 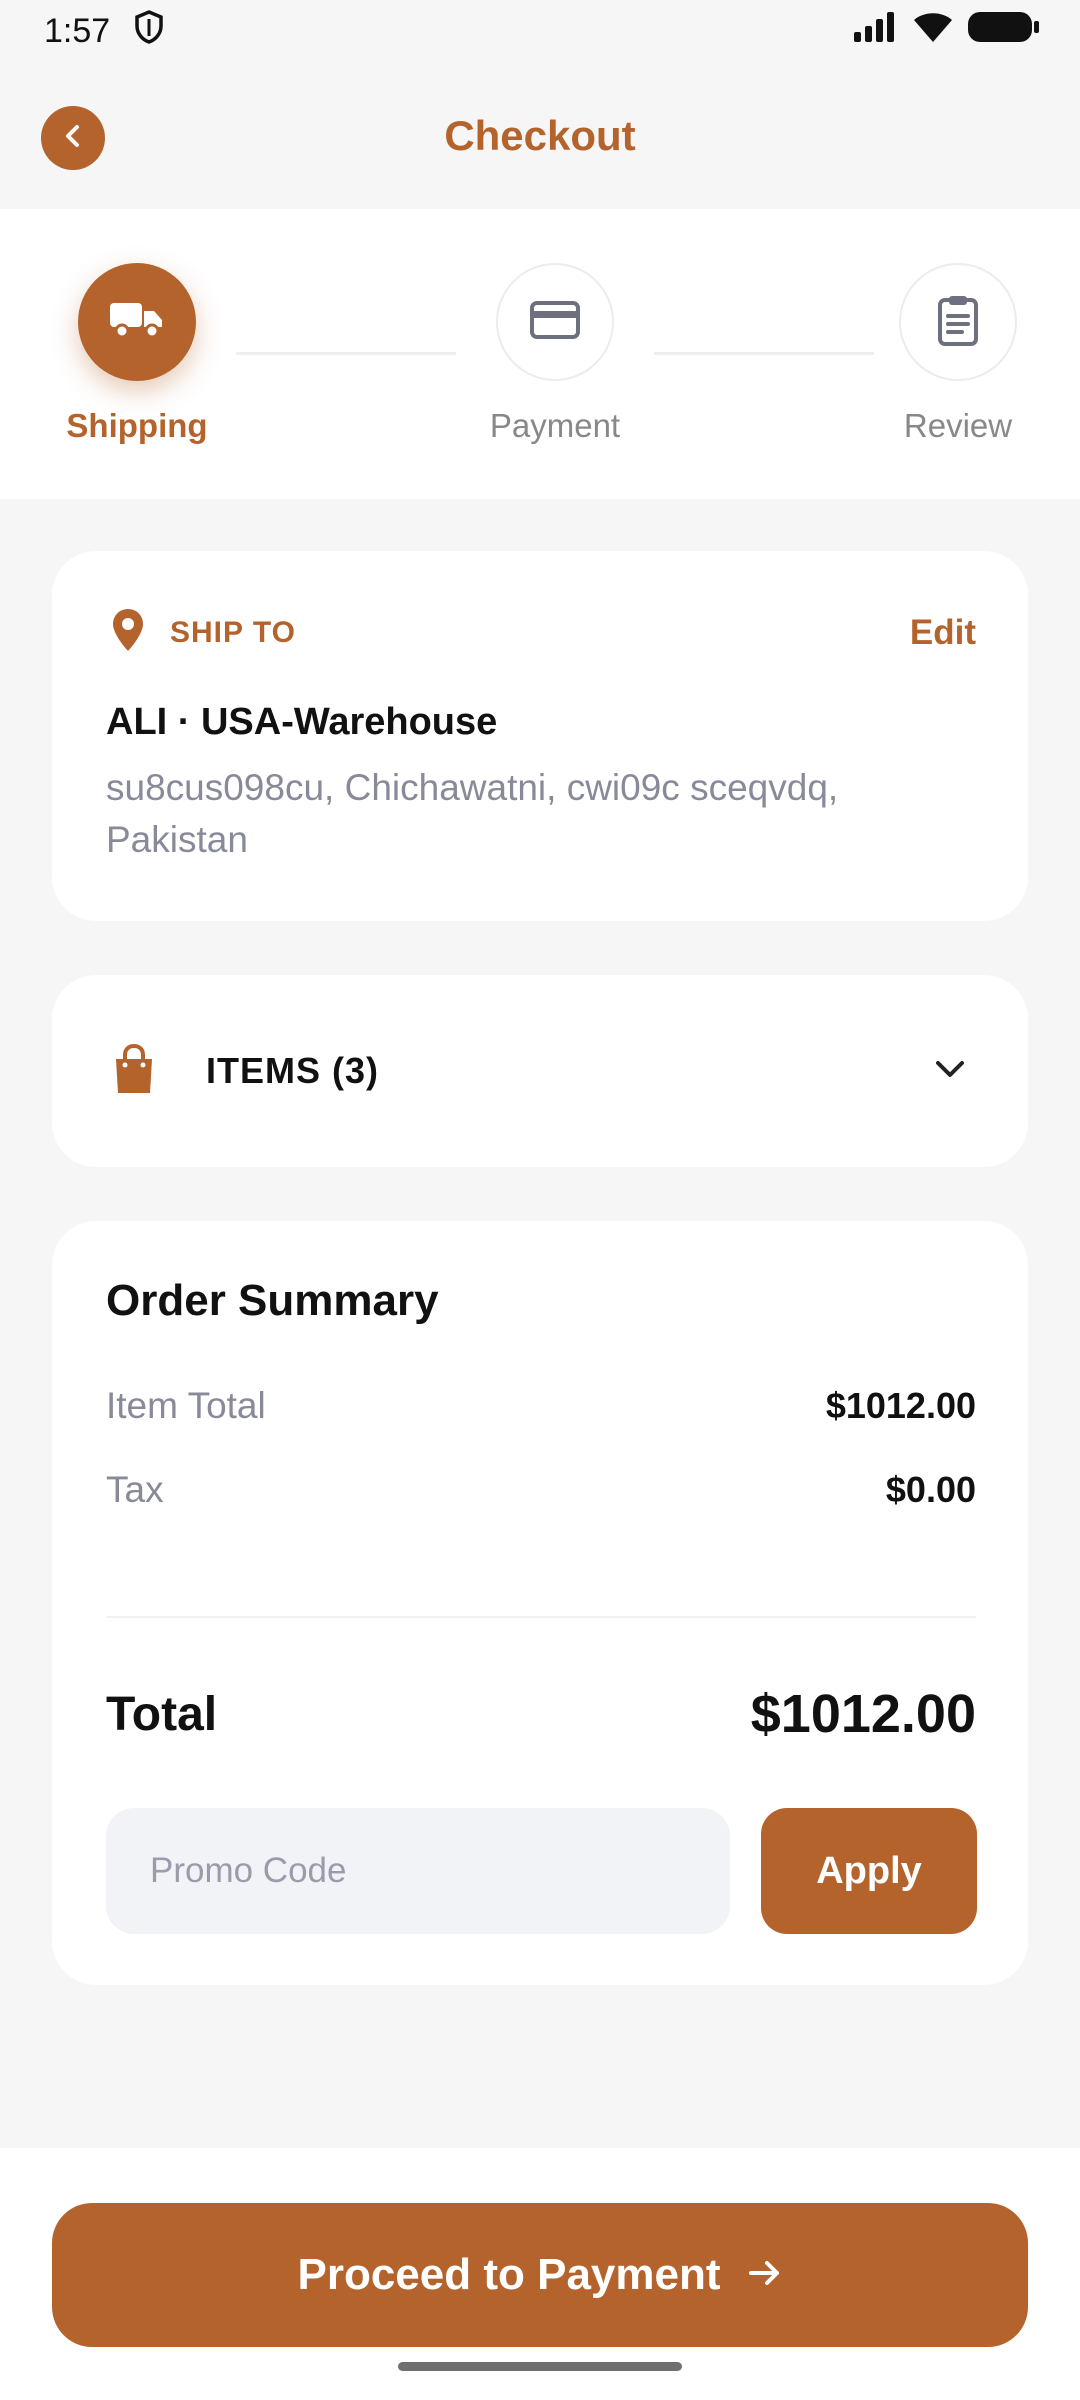 What do you see at coordinates (186, 1405) in the screenshot?
I see `item-total-label: Item Total` at bounding box center [186, 1405].